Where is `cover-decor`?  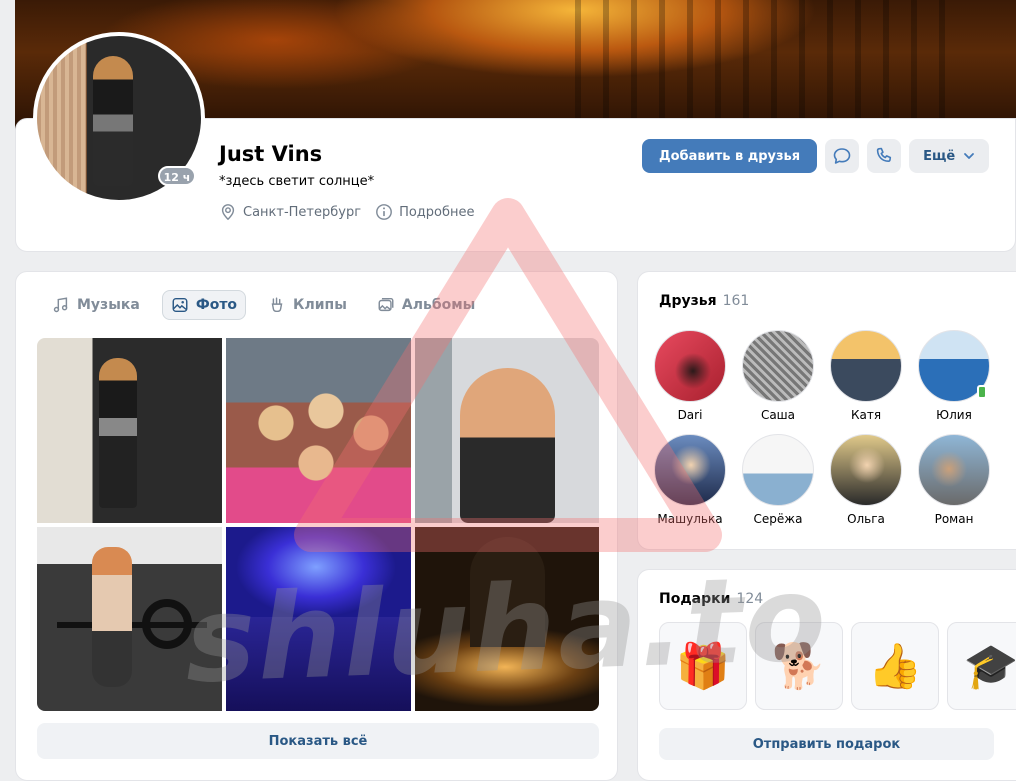 cover-decor is located at coordinates (765, 65).